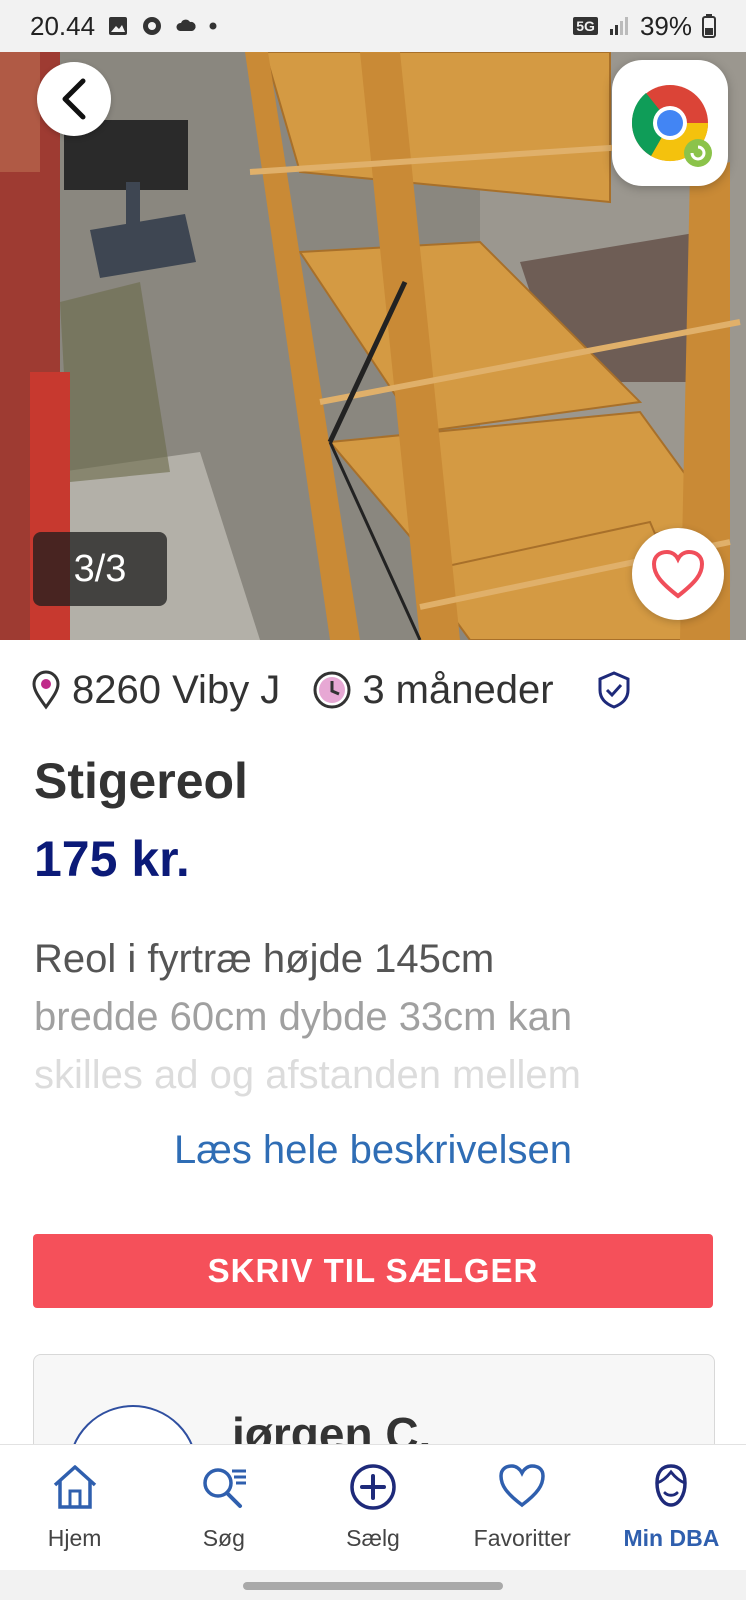 The width and height of the screenshot is (746, 1600). I want to click on plus-circle-icon, so click(373, 1487).